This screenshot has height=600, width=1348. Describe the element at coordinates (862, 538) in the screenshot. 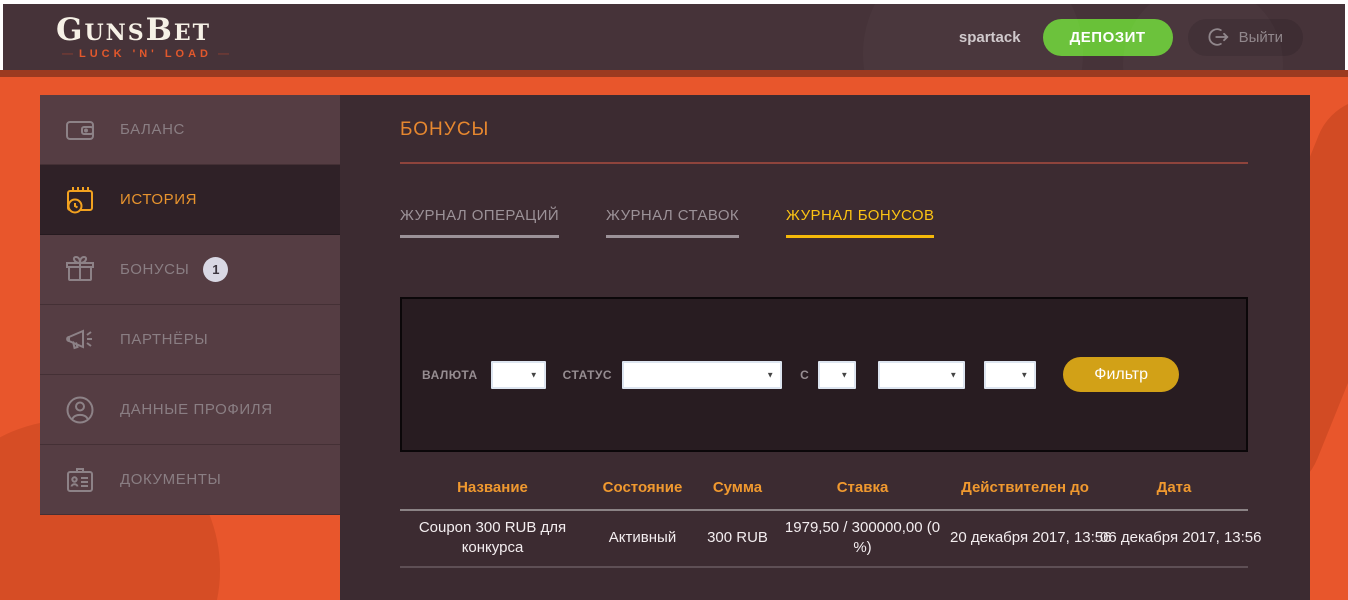

I see `cell-wager: 1979,50 / 300000,00 (0 %)` at that location.